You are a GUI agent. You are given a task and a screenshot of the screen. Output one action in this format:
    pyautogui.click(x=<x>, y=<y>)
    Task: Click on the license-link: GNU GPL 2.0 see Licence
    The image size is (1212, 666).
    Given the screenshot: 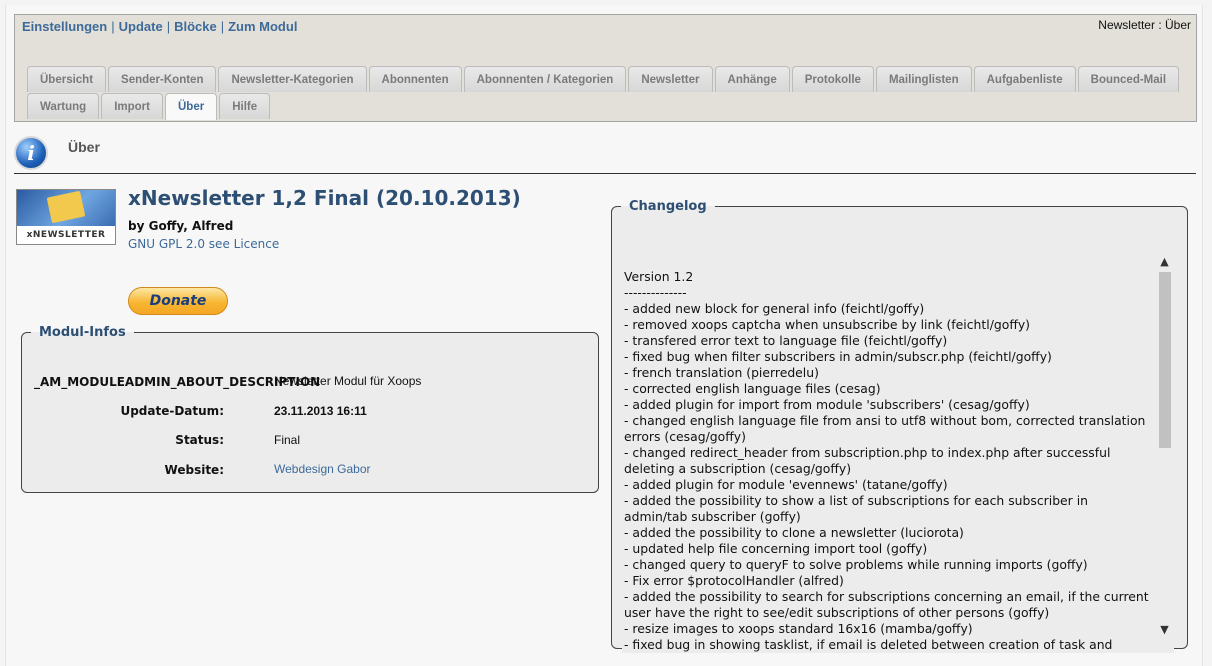 What is the action you would take?
    pyautogui.click(x=203, y=244)
    